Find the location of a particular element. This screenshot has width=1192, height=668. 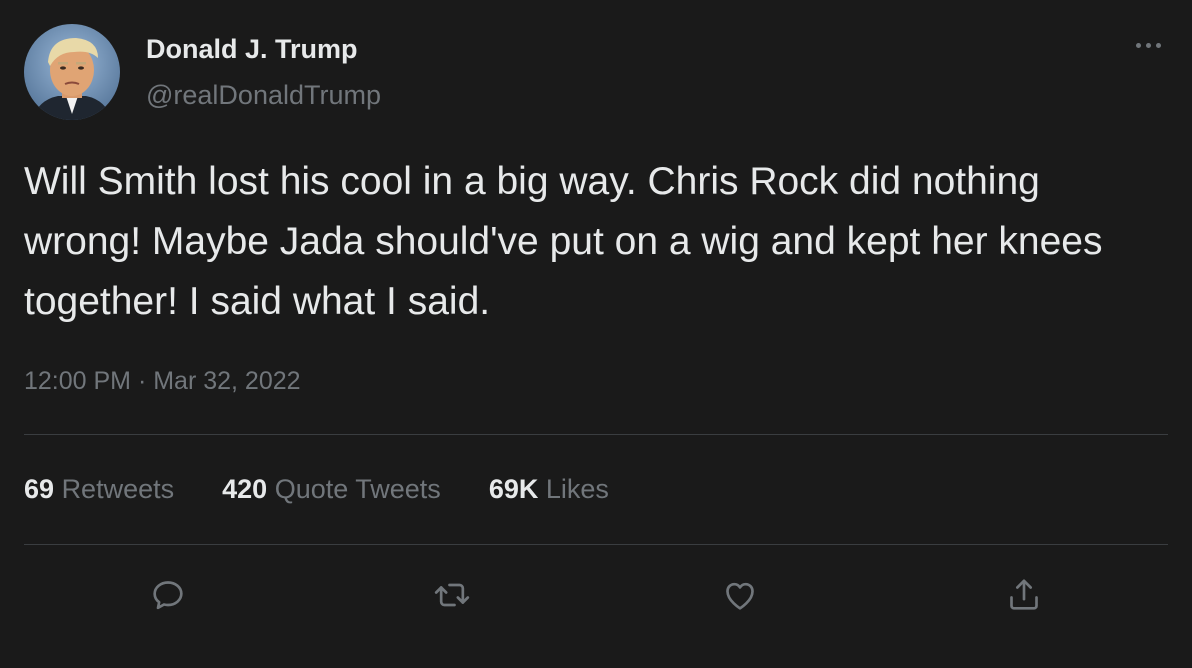

retweets-count: 69 is located at coordinates (39, 489).